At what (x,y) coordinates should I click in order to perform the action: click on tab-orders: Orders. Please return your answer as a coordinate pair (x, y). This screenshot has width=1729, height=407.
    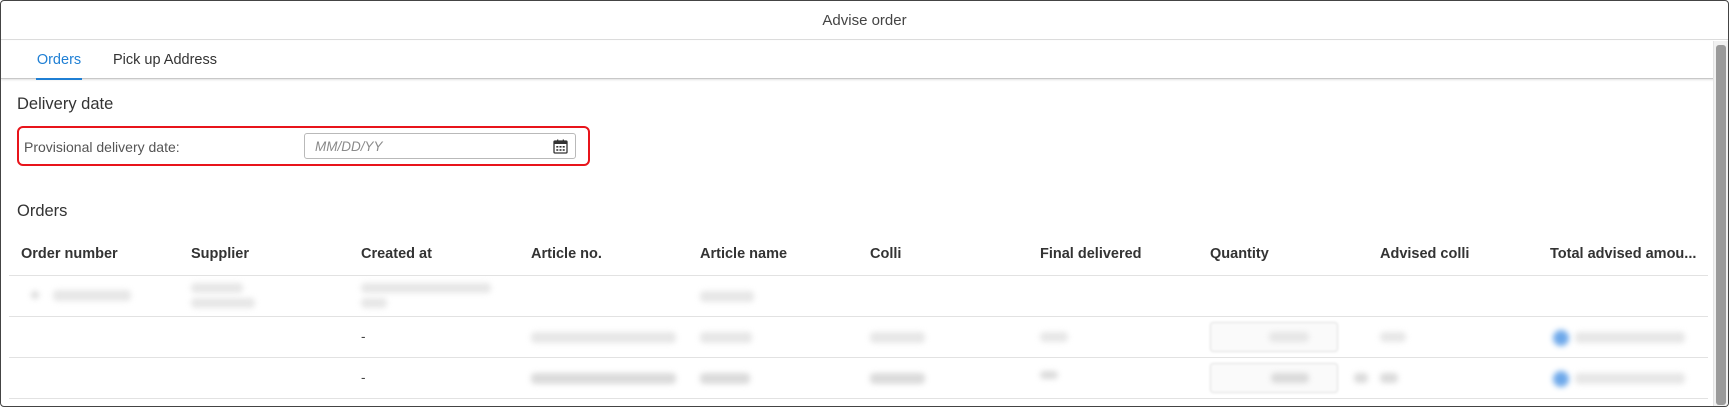
    Looking at the image, I should click on (59, 60).